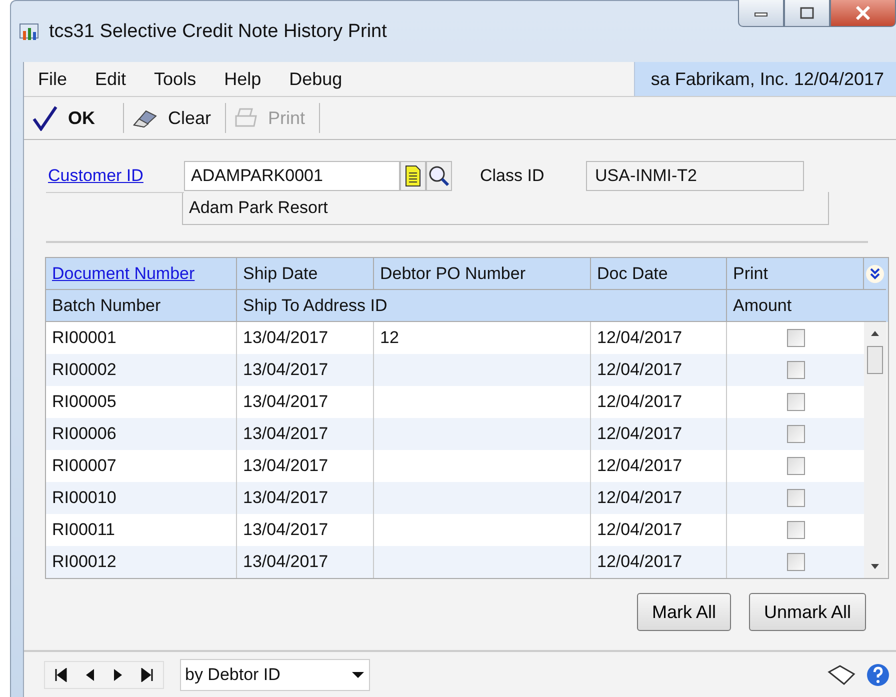 This screenshot has width=896, height=697. I want to click on class-id-field: USA-INMI-T2, so click(695, 176).